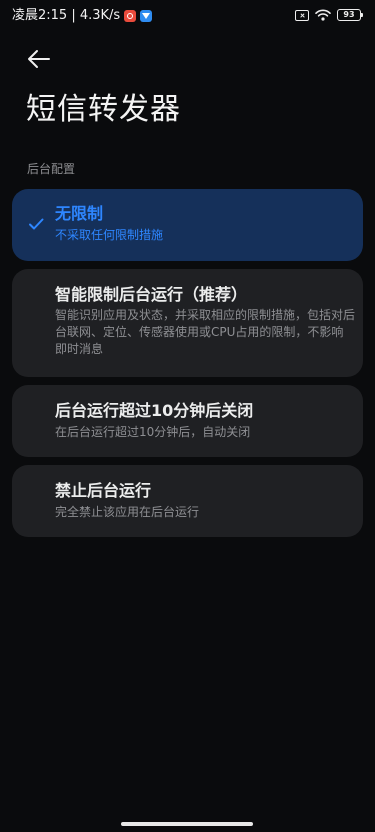  I want to click on status-time-speed: 凌晨2:15 | 4.3K/s, so click(66, 15).